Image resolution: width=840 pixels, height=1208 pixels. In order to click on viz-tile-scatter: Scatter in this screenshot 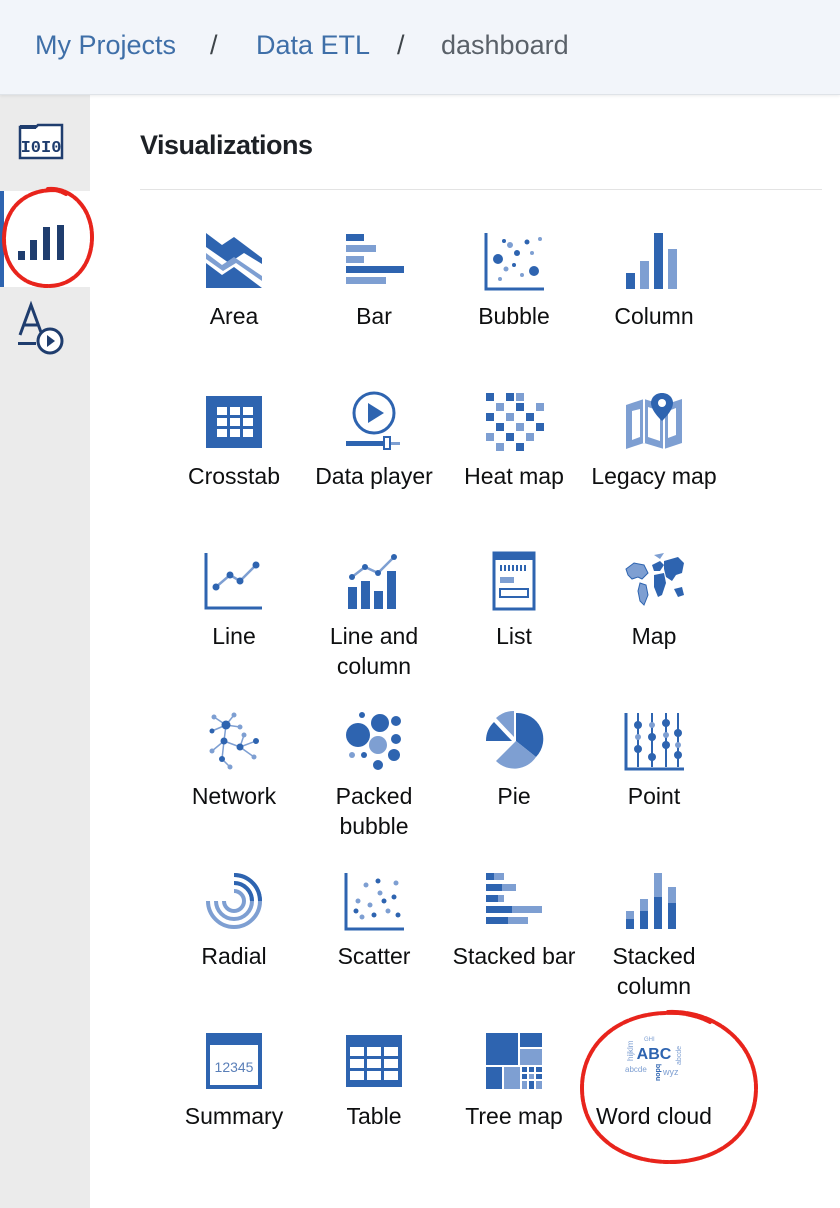, I will do `click(374, 946)`.